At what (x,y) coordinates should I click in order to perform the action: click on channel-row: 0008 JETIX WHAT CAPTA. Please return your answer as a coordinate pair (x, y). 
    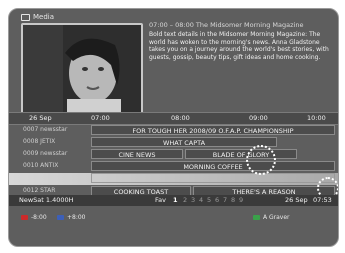
    Looking at the image, I should click on (173, 142).